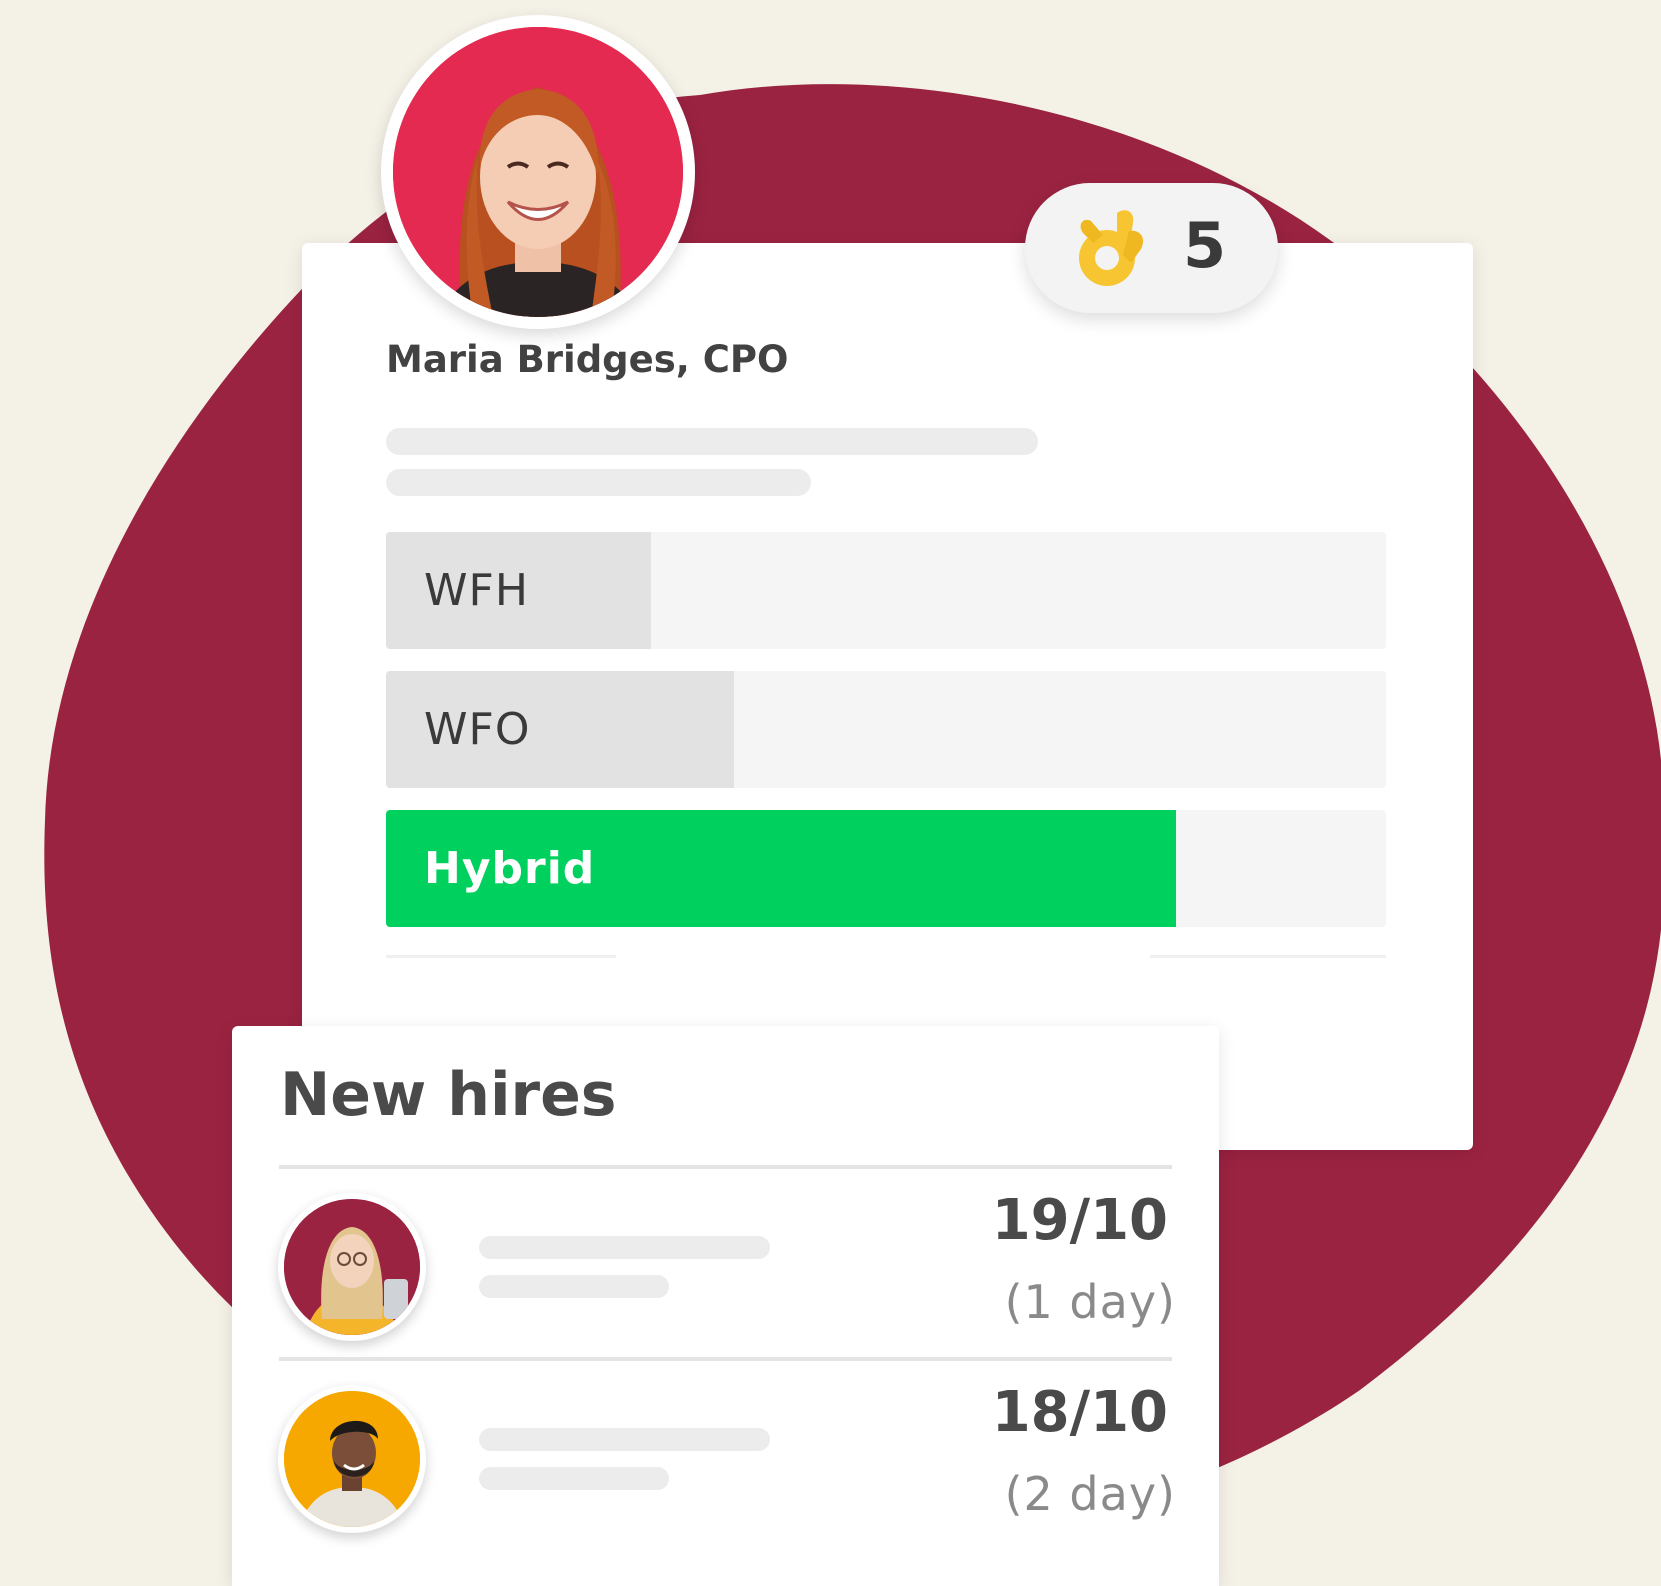 The width and height of the screenshot is (1661, 1586). I want to click on profile-avatar-photo, so click(538, 172).